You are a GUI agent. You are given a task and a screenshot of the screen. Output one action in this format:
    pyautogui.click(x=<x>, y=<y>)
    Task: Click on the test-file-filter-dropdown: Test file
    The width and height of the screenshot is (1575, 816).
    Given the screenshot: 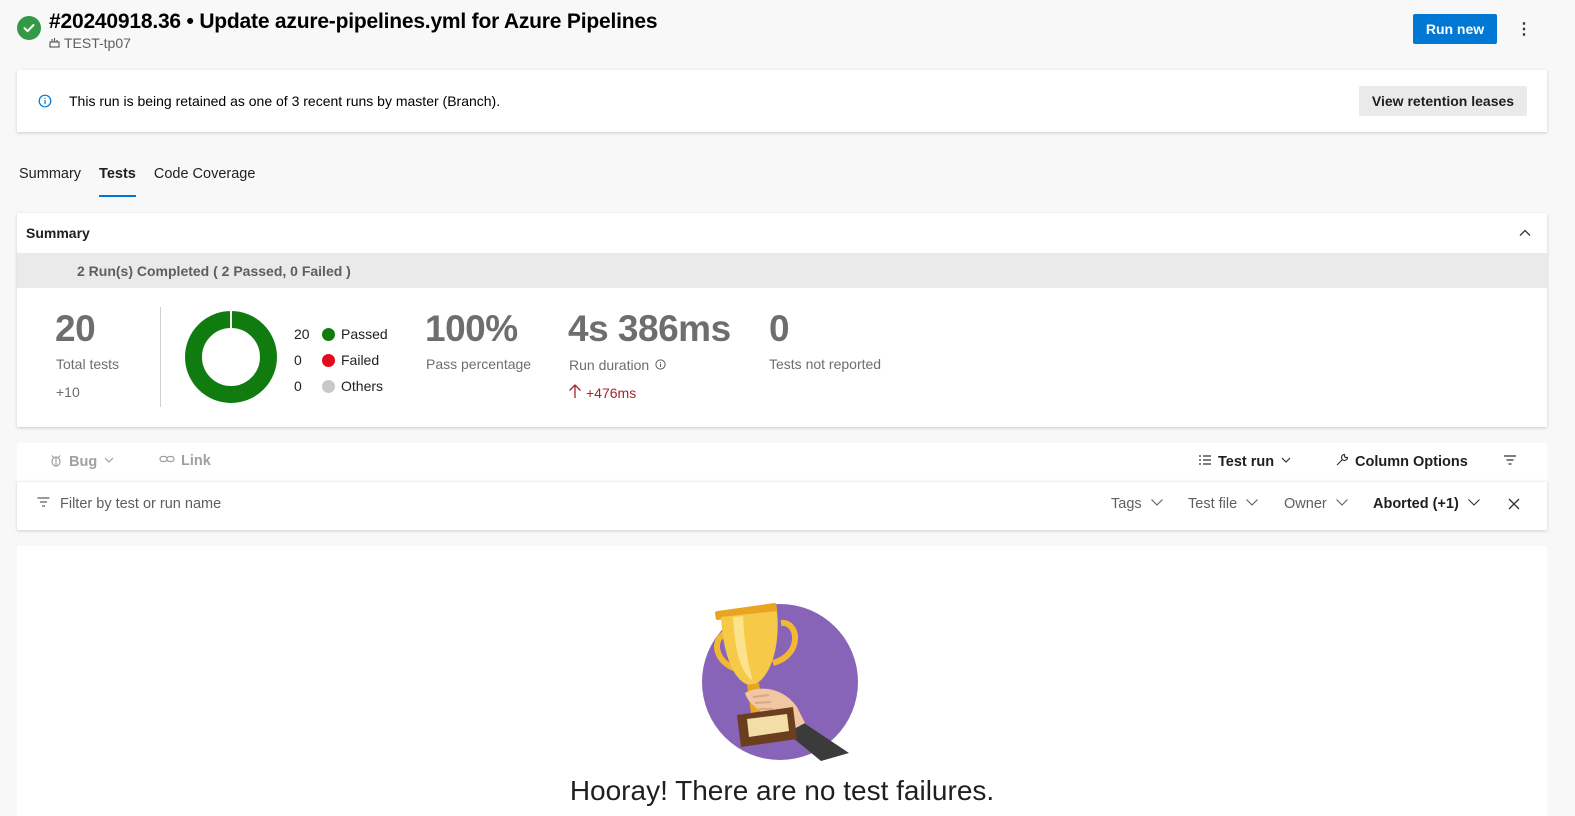 What is the action you would take?
    pyautogui.click(x=1223, y=504)
    